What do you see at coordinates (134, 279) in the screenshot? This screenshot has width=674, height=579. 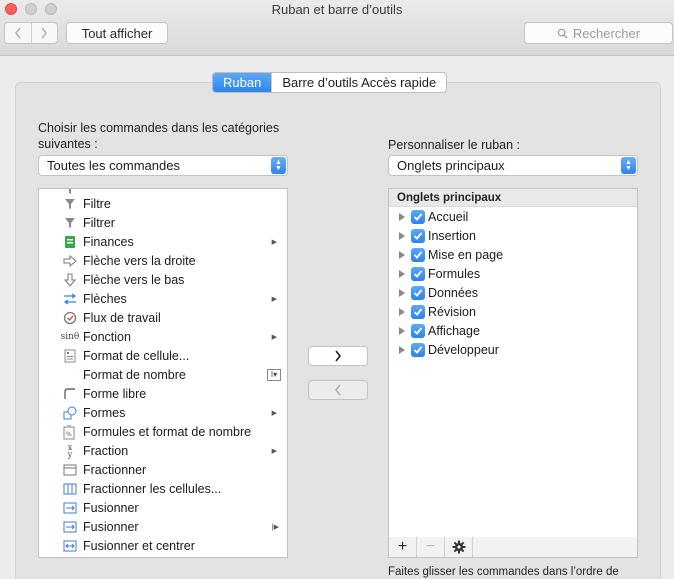 I see `list-item-label: Flèche vers le bas` at bounding box center [134, 279].